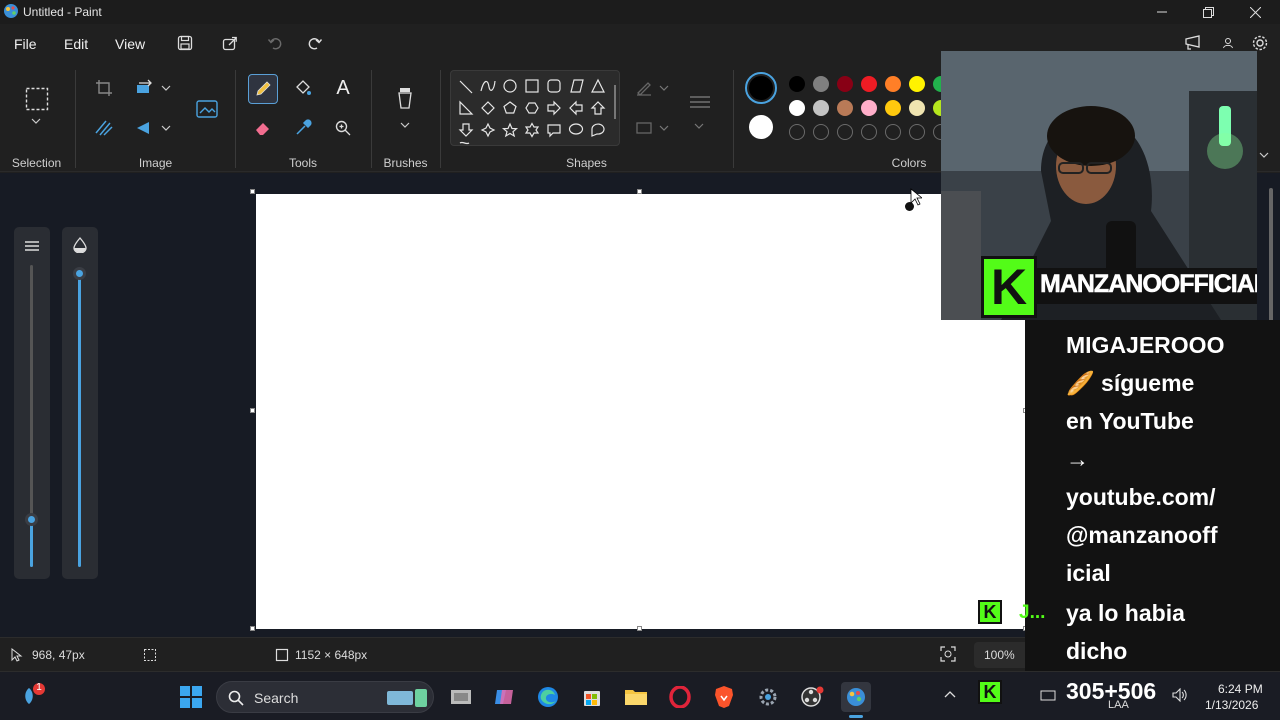 Image resolution: width=1280 pixels, height=720 pixels. Describe the element at coordinates (1180, 695) in the screenshot. I see `volume-icon` at that location.